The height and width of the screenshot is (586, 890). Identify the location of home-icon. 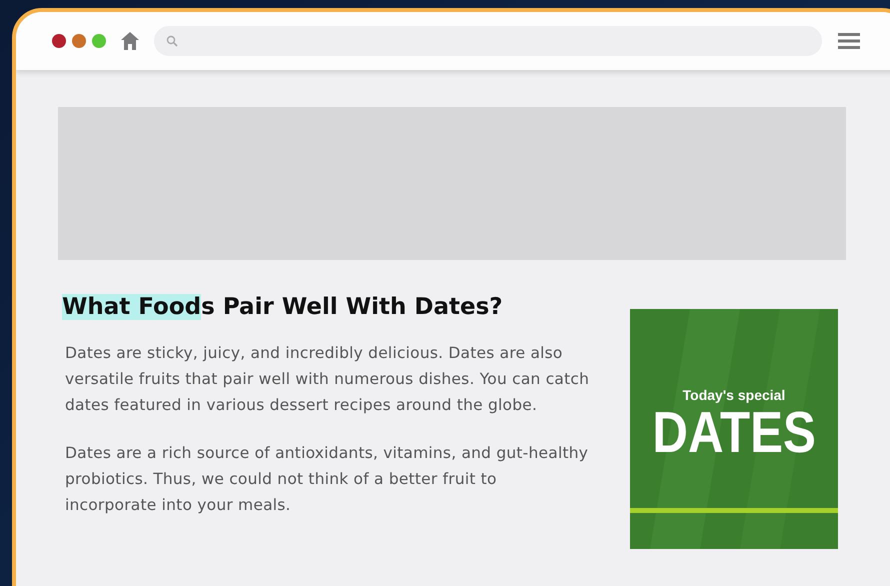
(130, 41).